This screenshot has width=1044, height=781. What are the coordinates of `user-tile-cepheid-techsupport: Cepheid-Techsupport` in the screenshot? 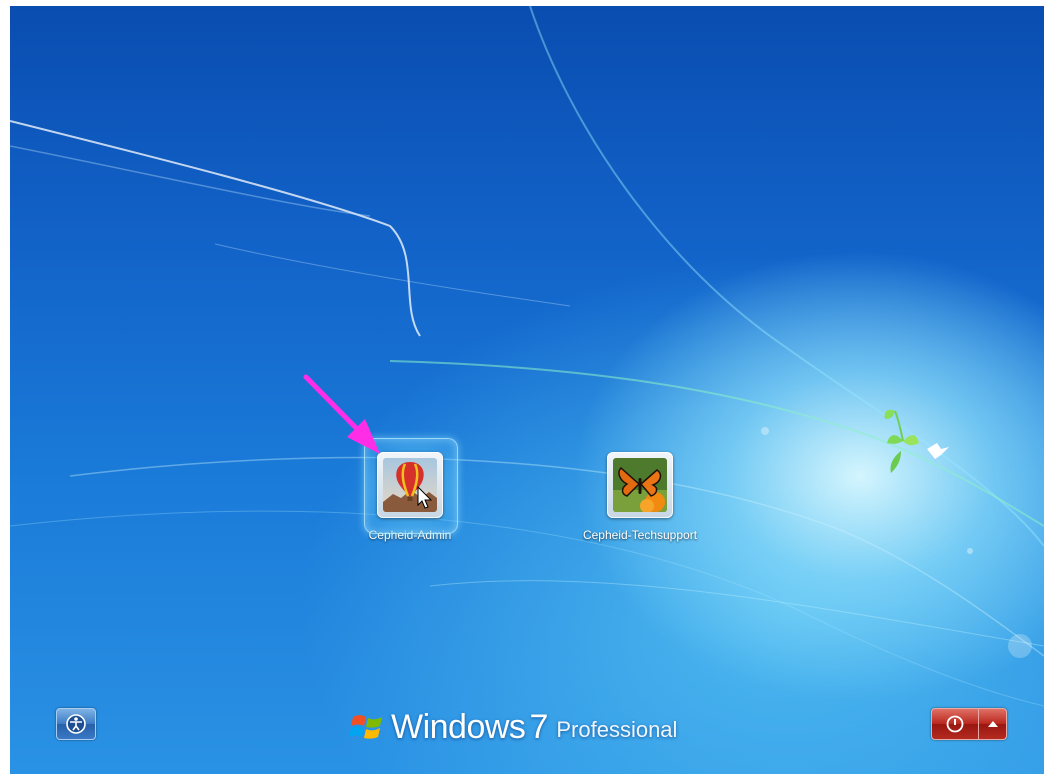 It's located at (640, 497).